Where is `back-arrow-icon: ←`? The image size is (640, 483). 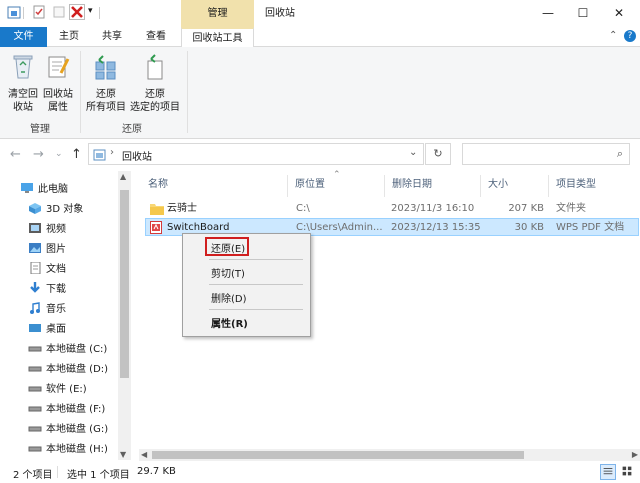 back-arrow-icon: ← is located at coordinates (15, 154).